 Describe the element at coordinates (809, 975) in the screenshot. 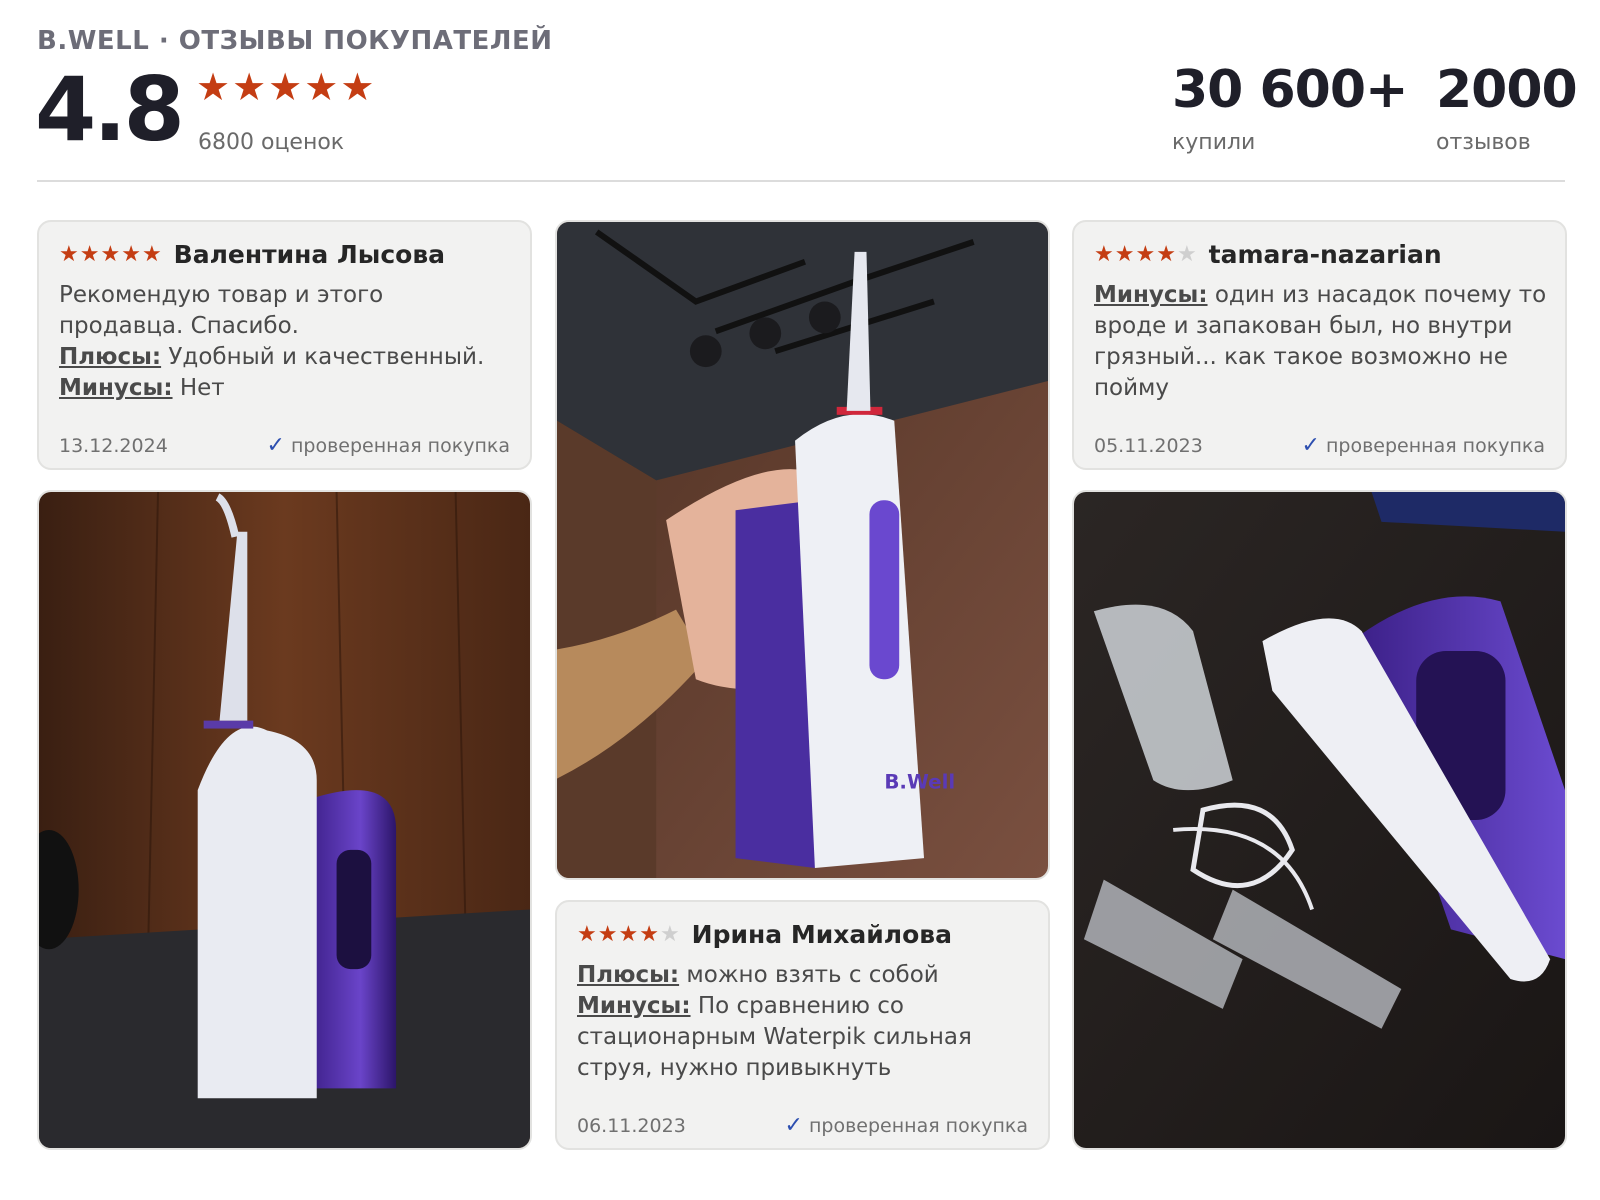

I see `plus-text: можно взять с собой` at that location.